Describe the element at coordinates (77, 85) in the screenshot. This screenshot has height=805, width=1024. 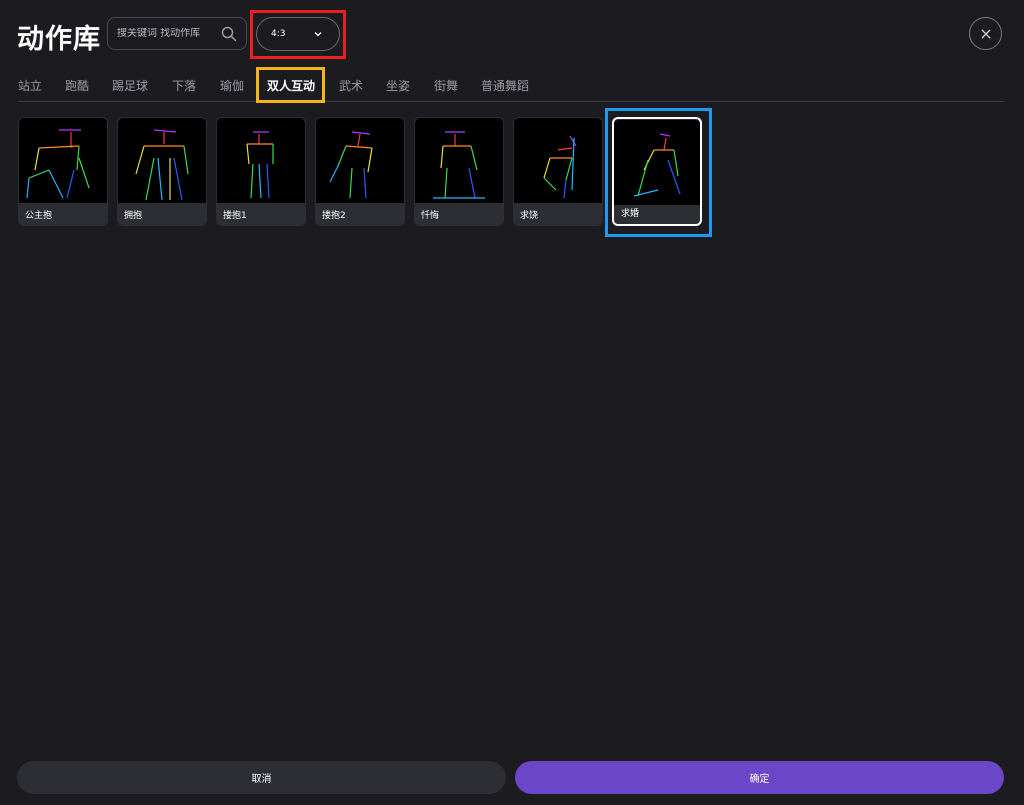
I see `tab-parkour: 跑酷` at that location.